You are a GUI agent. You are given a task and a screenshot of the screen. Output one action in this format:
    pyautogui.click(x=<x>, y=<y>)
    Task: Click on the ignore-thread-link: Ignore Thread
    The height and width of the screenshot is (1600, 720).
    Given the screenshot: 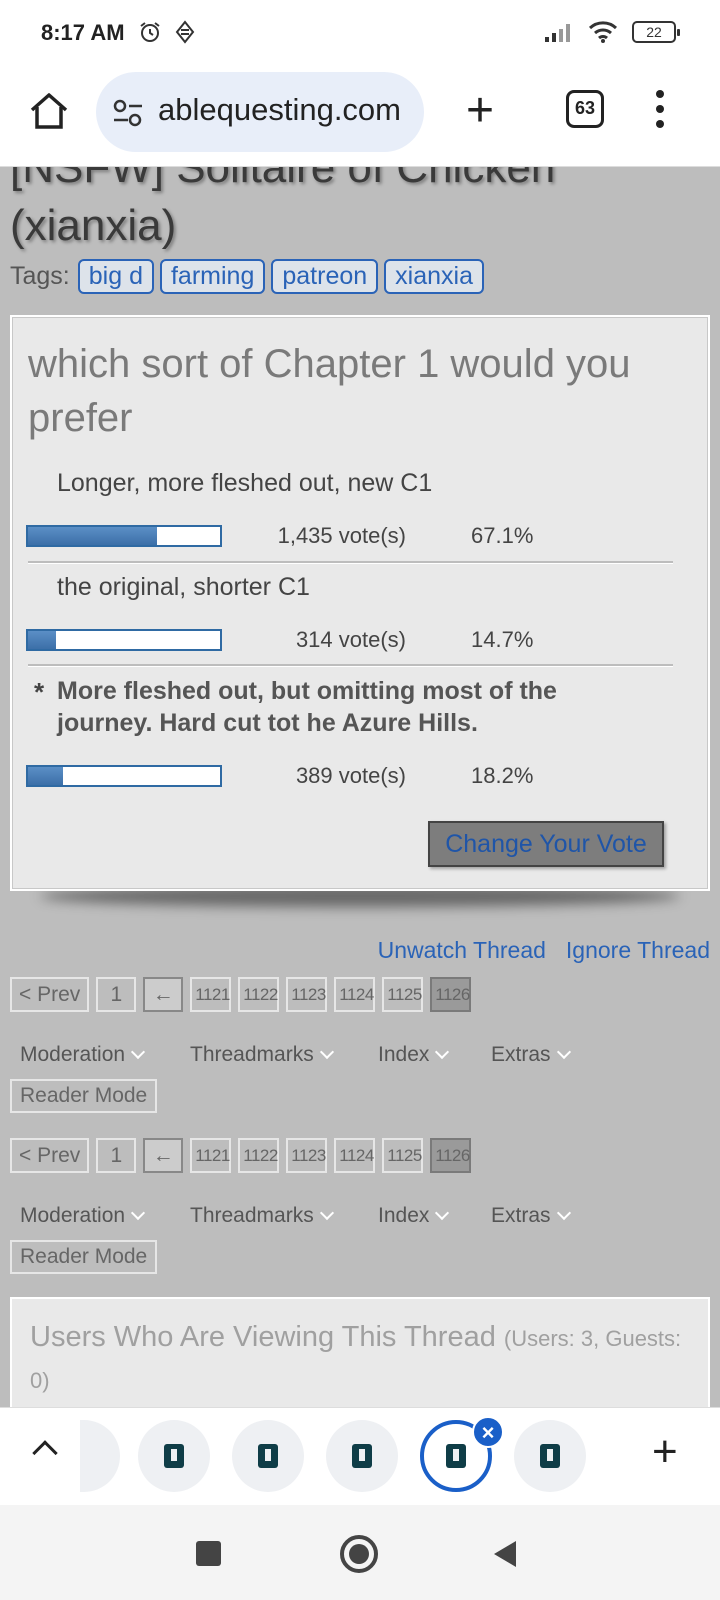 What is the action you would take?
    pyautogui.click(x=638, y=950)
    